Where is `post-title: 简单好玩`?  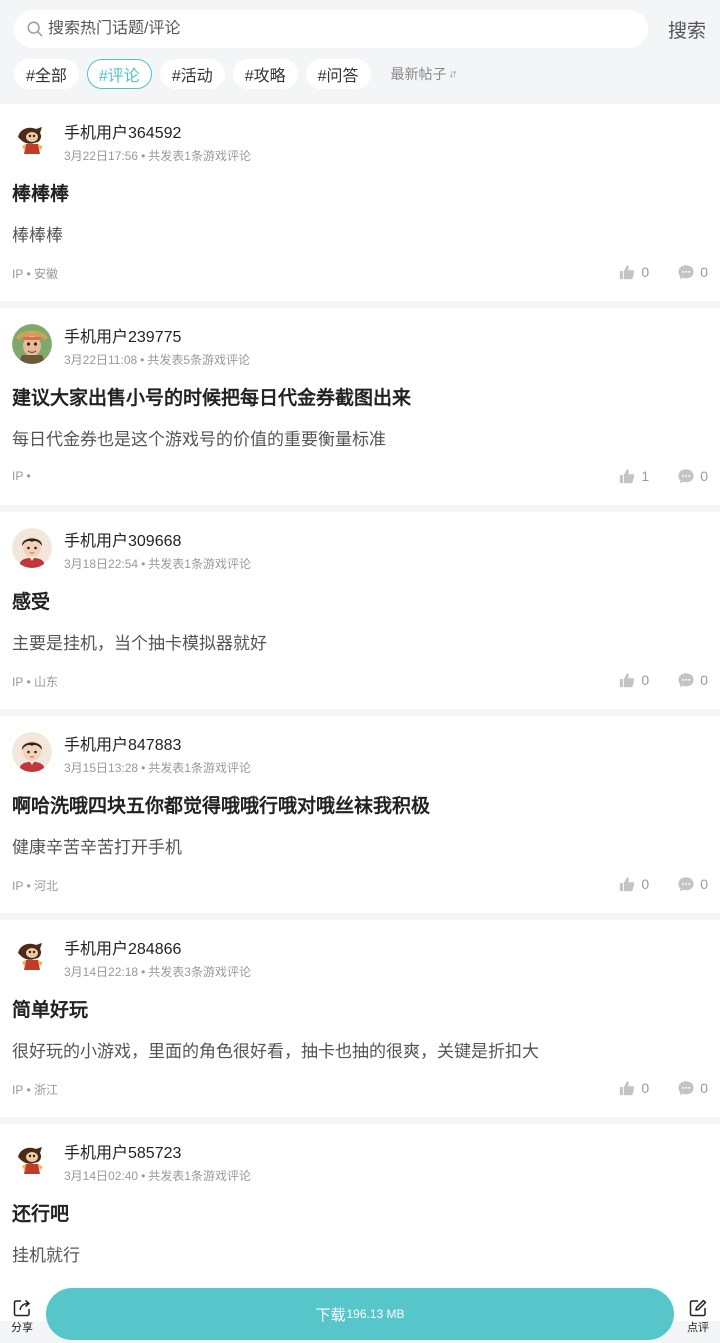 post-title: 简单好玩 is located at coordinates (50, 1008).